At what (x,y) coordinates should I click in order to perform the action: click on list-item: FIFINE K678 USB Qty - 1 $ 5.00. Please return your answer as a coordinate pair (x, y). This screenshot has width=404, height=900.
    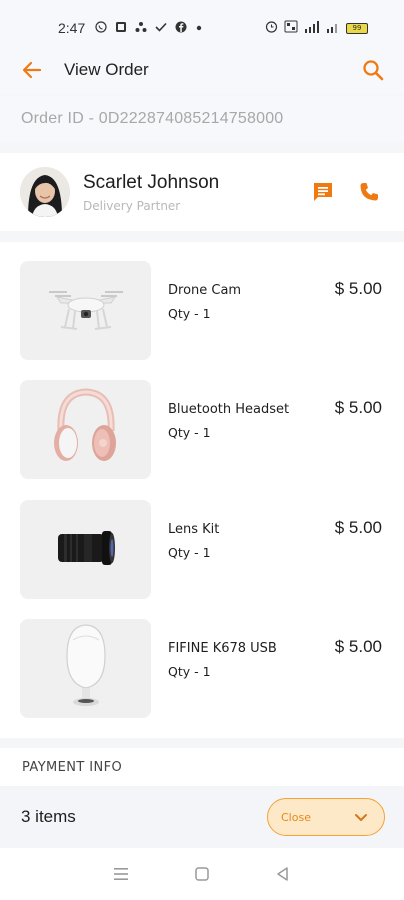
    Looking at the image, I should click on (202, 669).